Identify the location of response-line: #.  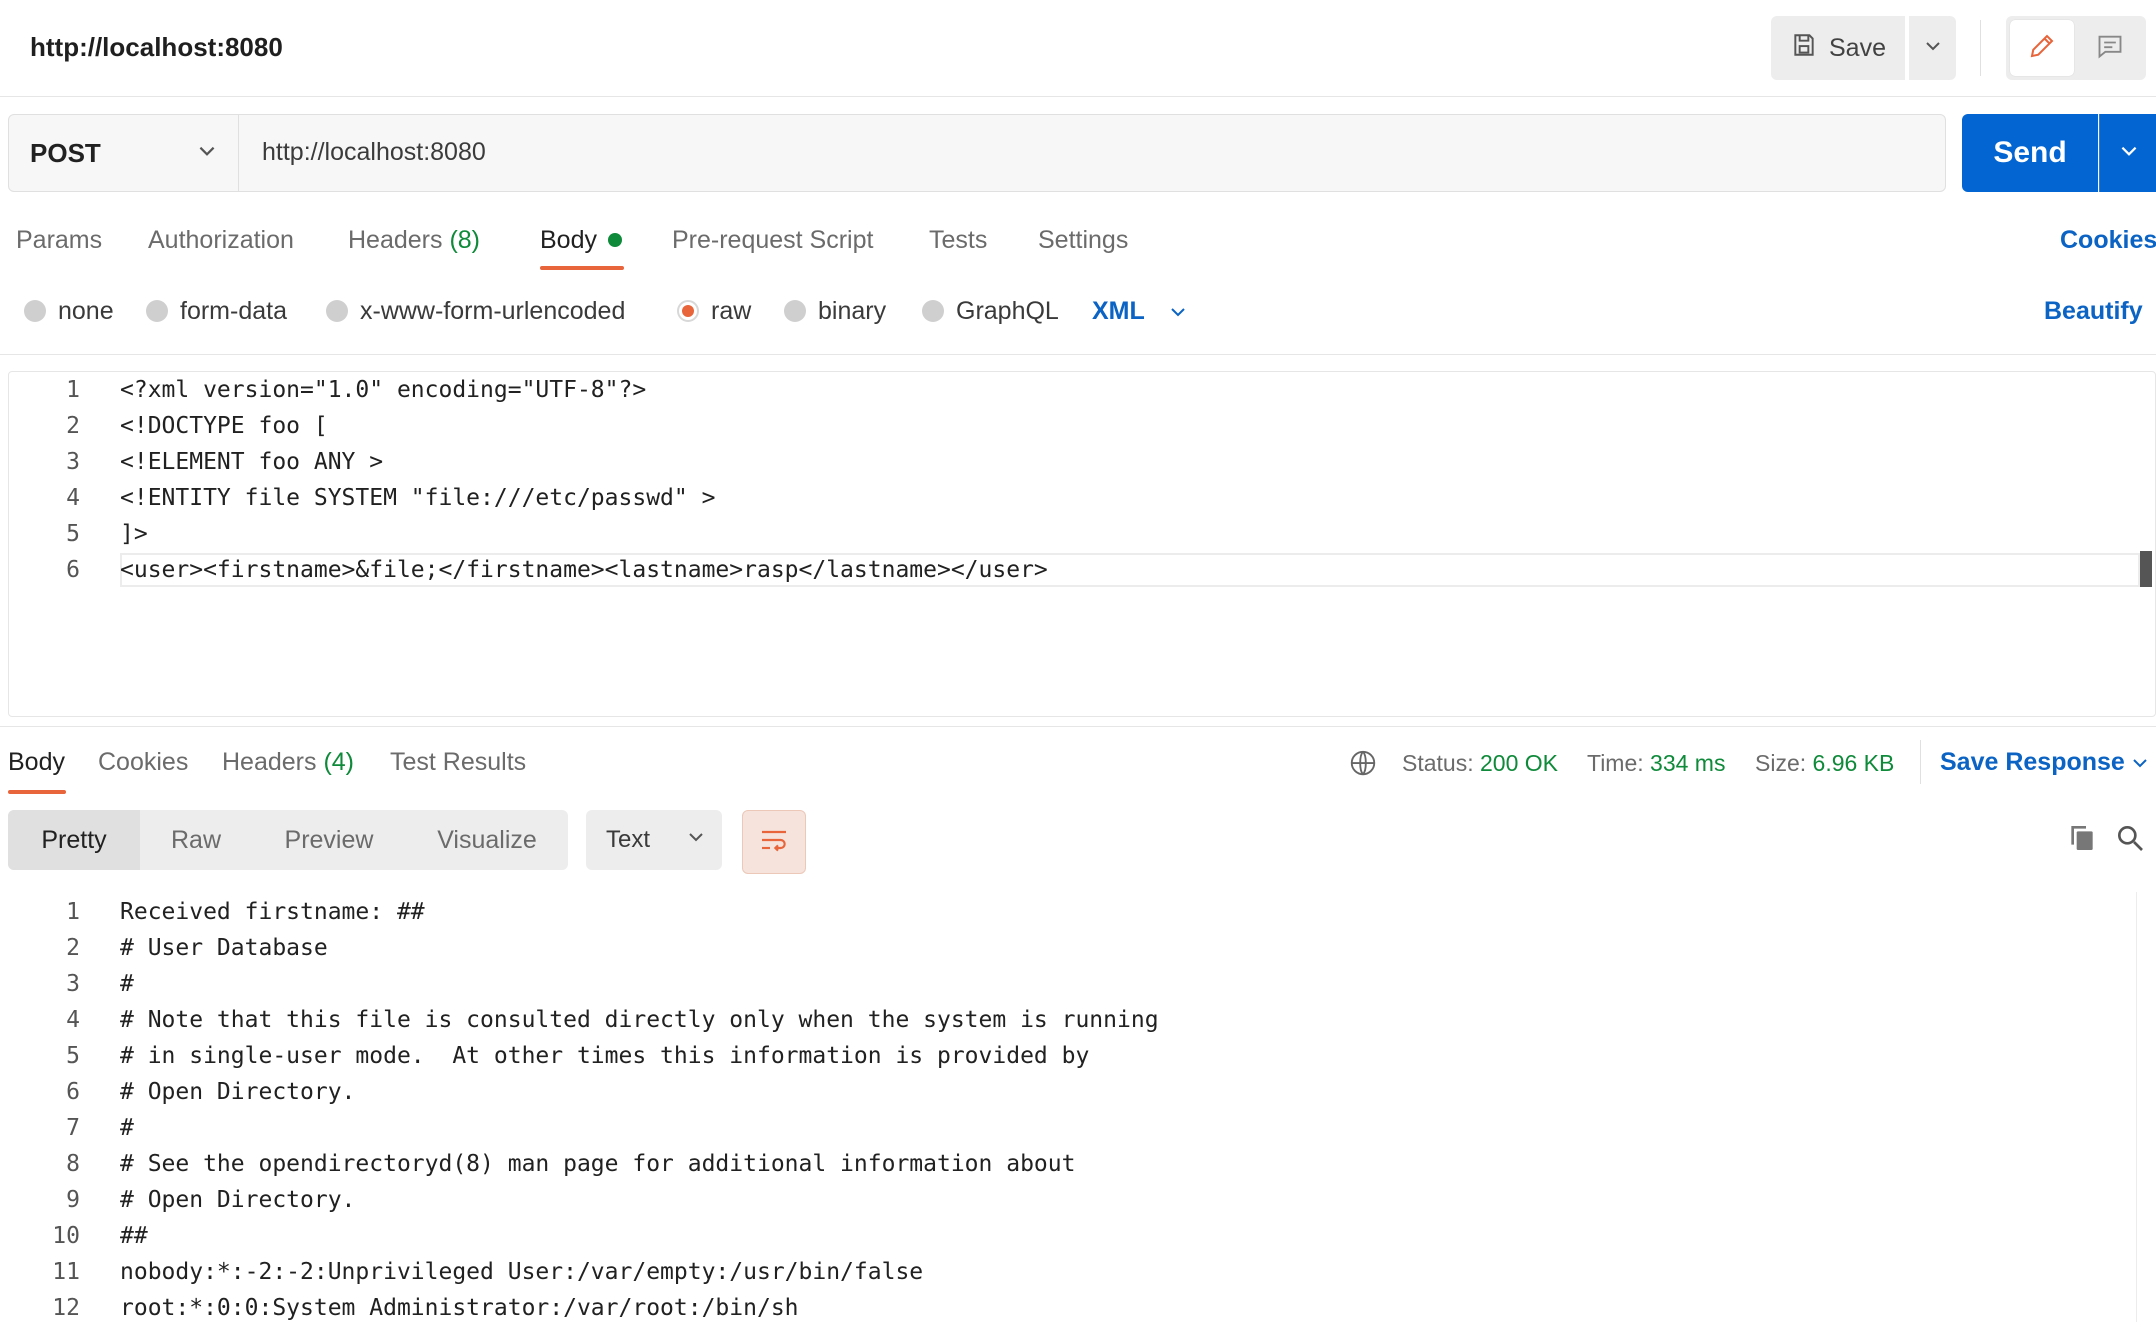
(127, 984).